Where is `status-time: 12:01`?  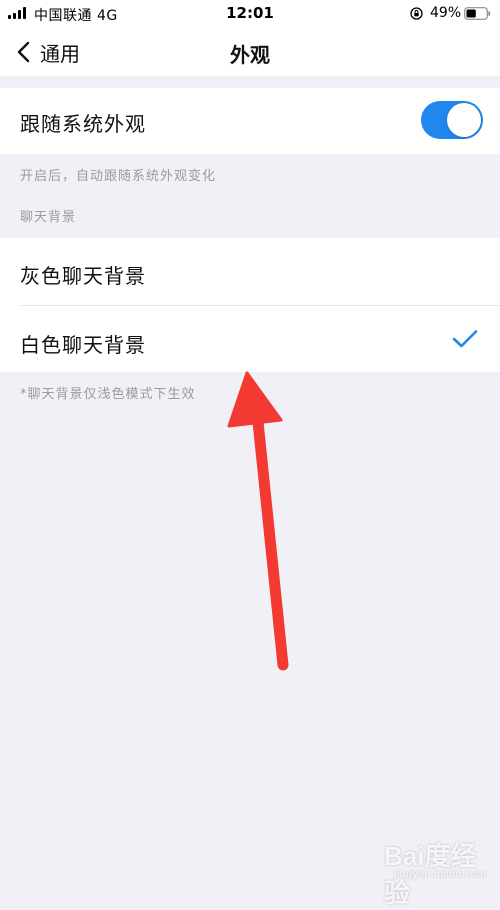
status-time: 12:01 is located at coordinates (250, 13).